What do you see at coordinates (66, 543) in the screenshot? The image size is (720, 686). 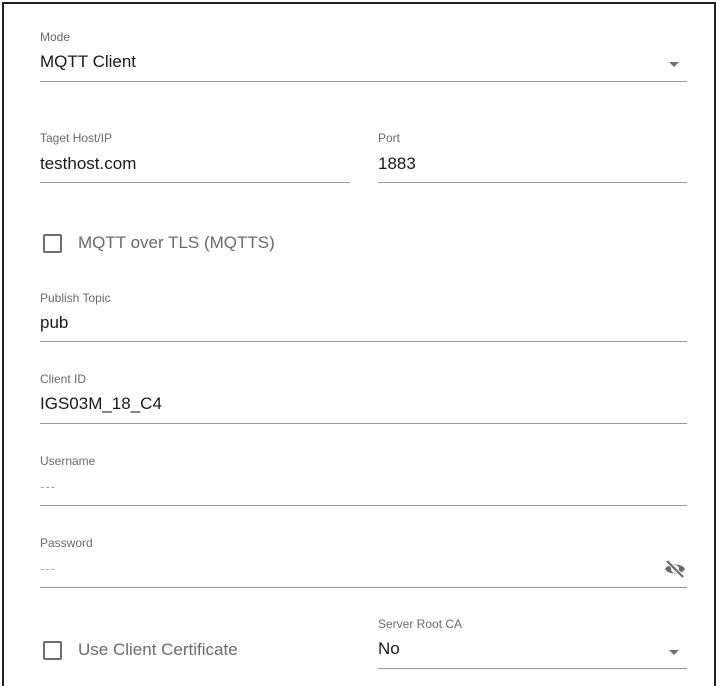 I see `password-label: Password` at bounding box center [66, 543].